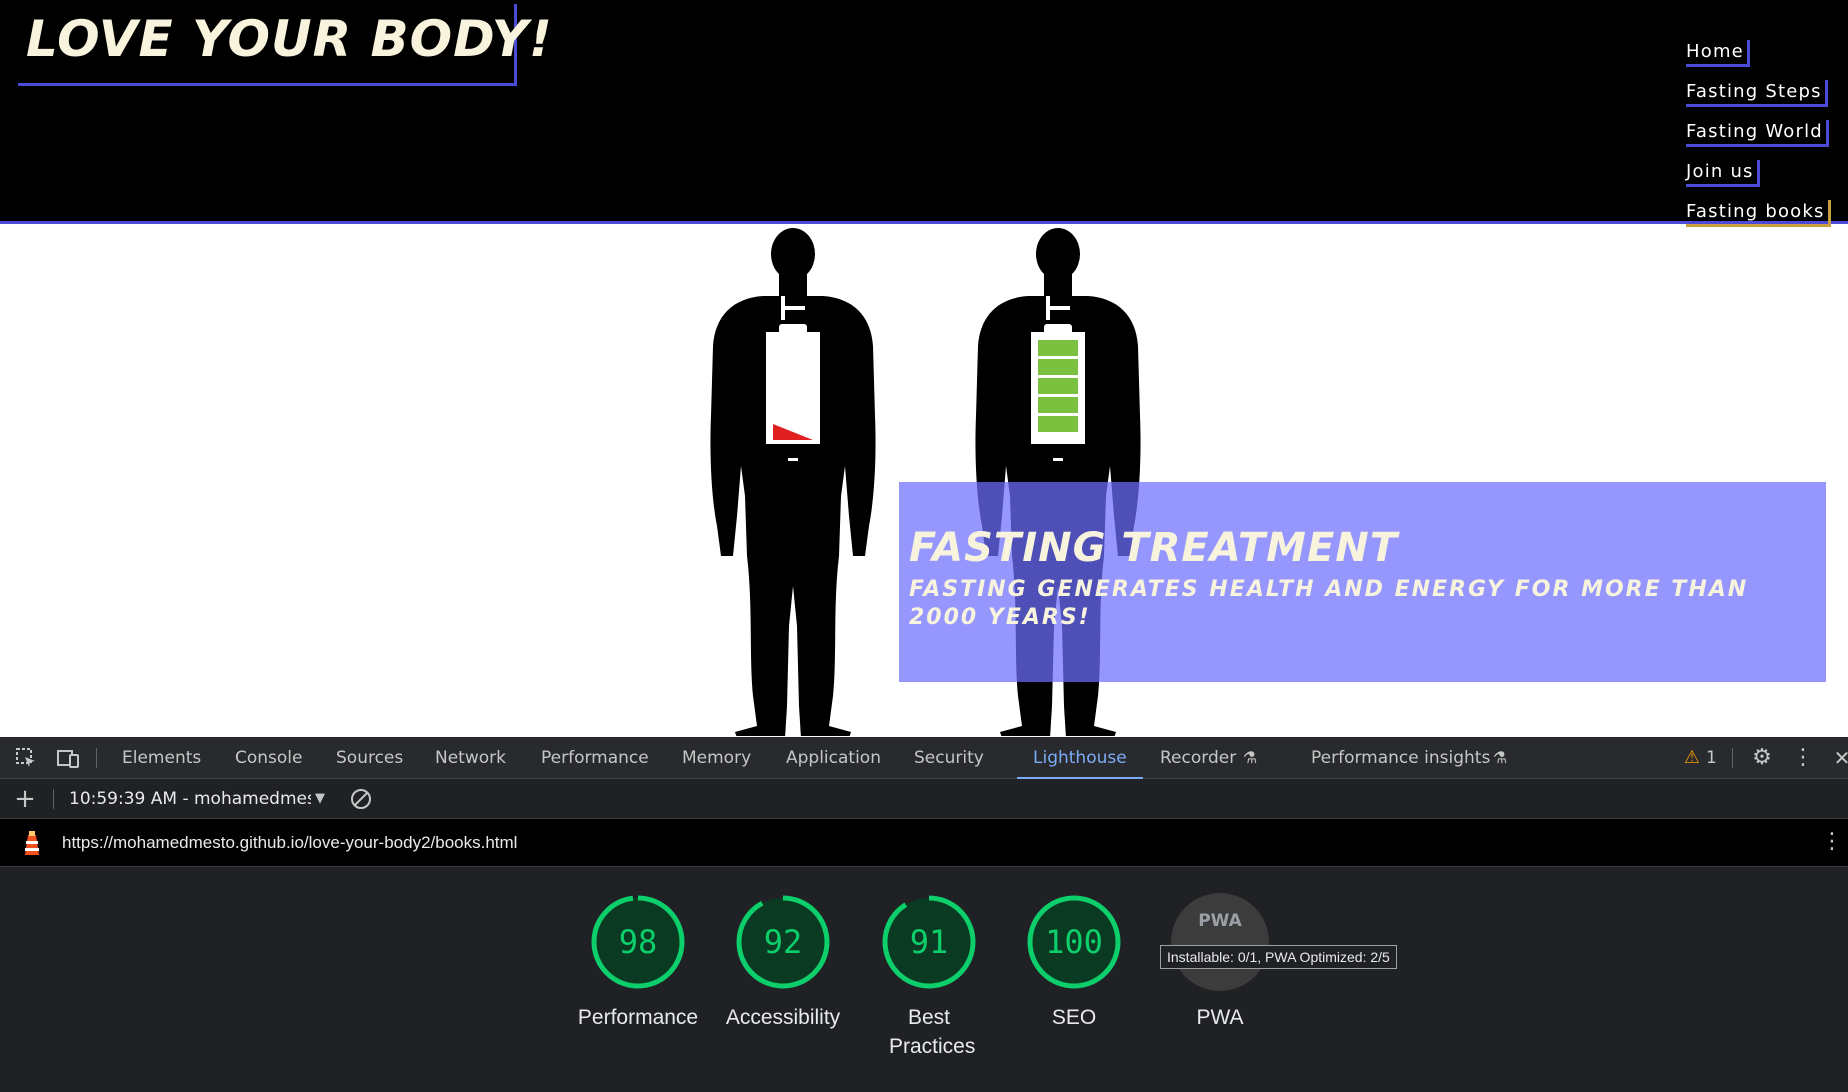 This screenshot has height=1092, width=1848. What do you see at coordinates (320, 799) in the screenshot?
I see `dropdown-arrow-icon: ▼` at bounding box center [320, 799].